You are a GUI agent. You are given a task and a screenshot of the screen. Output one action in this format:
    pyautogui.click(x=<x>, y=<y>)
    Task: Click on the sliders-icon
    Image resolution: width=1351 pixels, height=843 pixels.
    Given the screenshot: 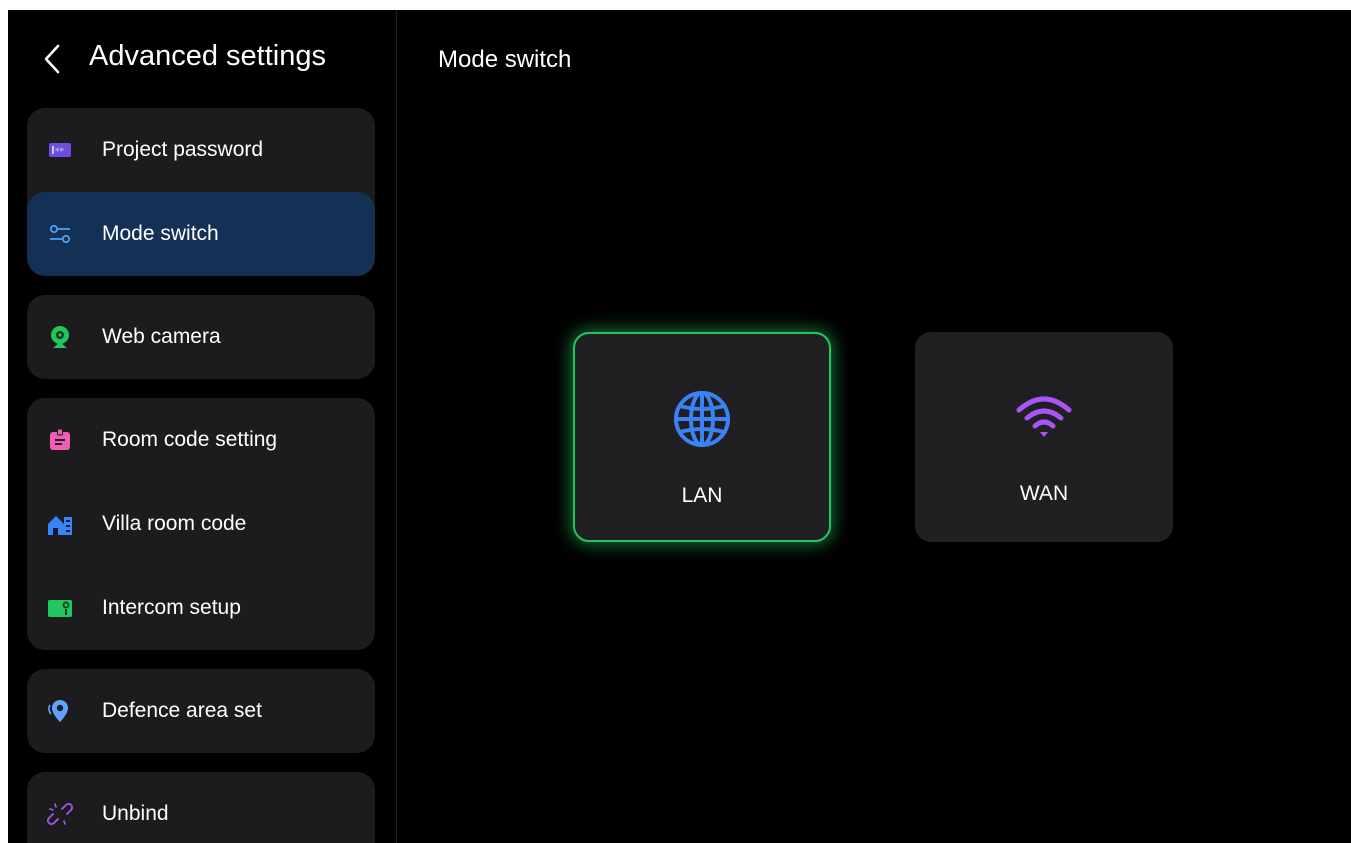 What is the action you would take?
    pyautogui.click(x=60, y=234)
    